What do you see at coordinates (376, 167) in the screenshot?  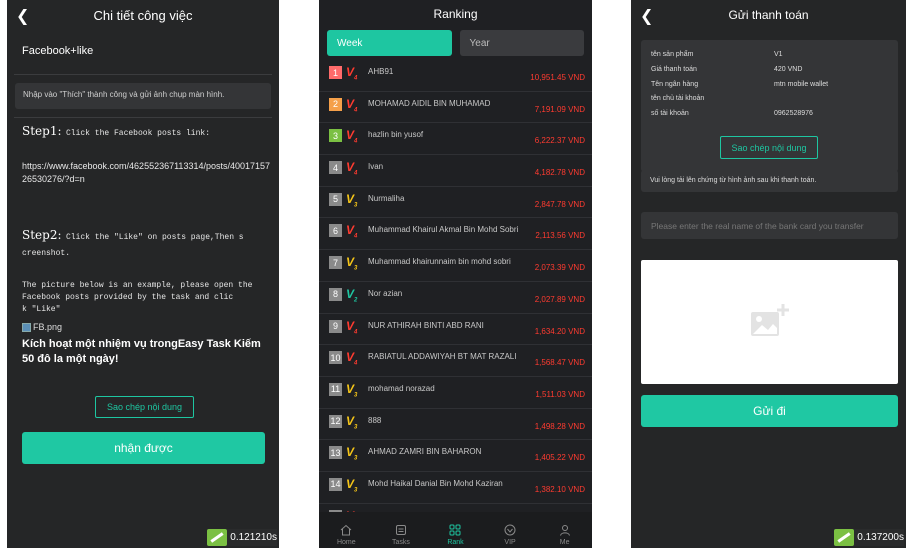 I see `member-name: Ivan` at bounding box center [376, 167].